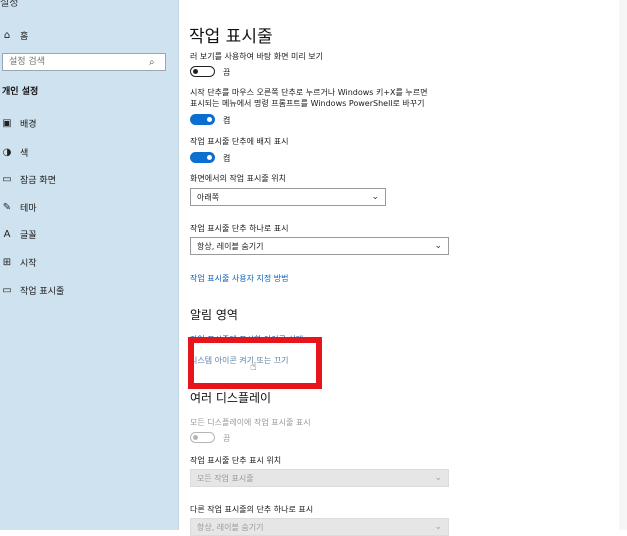 This screenshot has width=627, height=536. What do you see at coordinates (319, 478) in the screenshot?
I see `show-buttons-dropdown: 모든 작업 표시줄 ⌄` at bounding box center [319, 478].